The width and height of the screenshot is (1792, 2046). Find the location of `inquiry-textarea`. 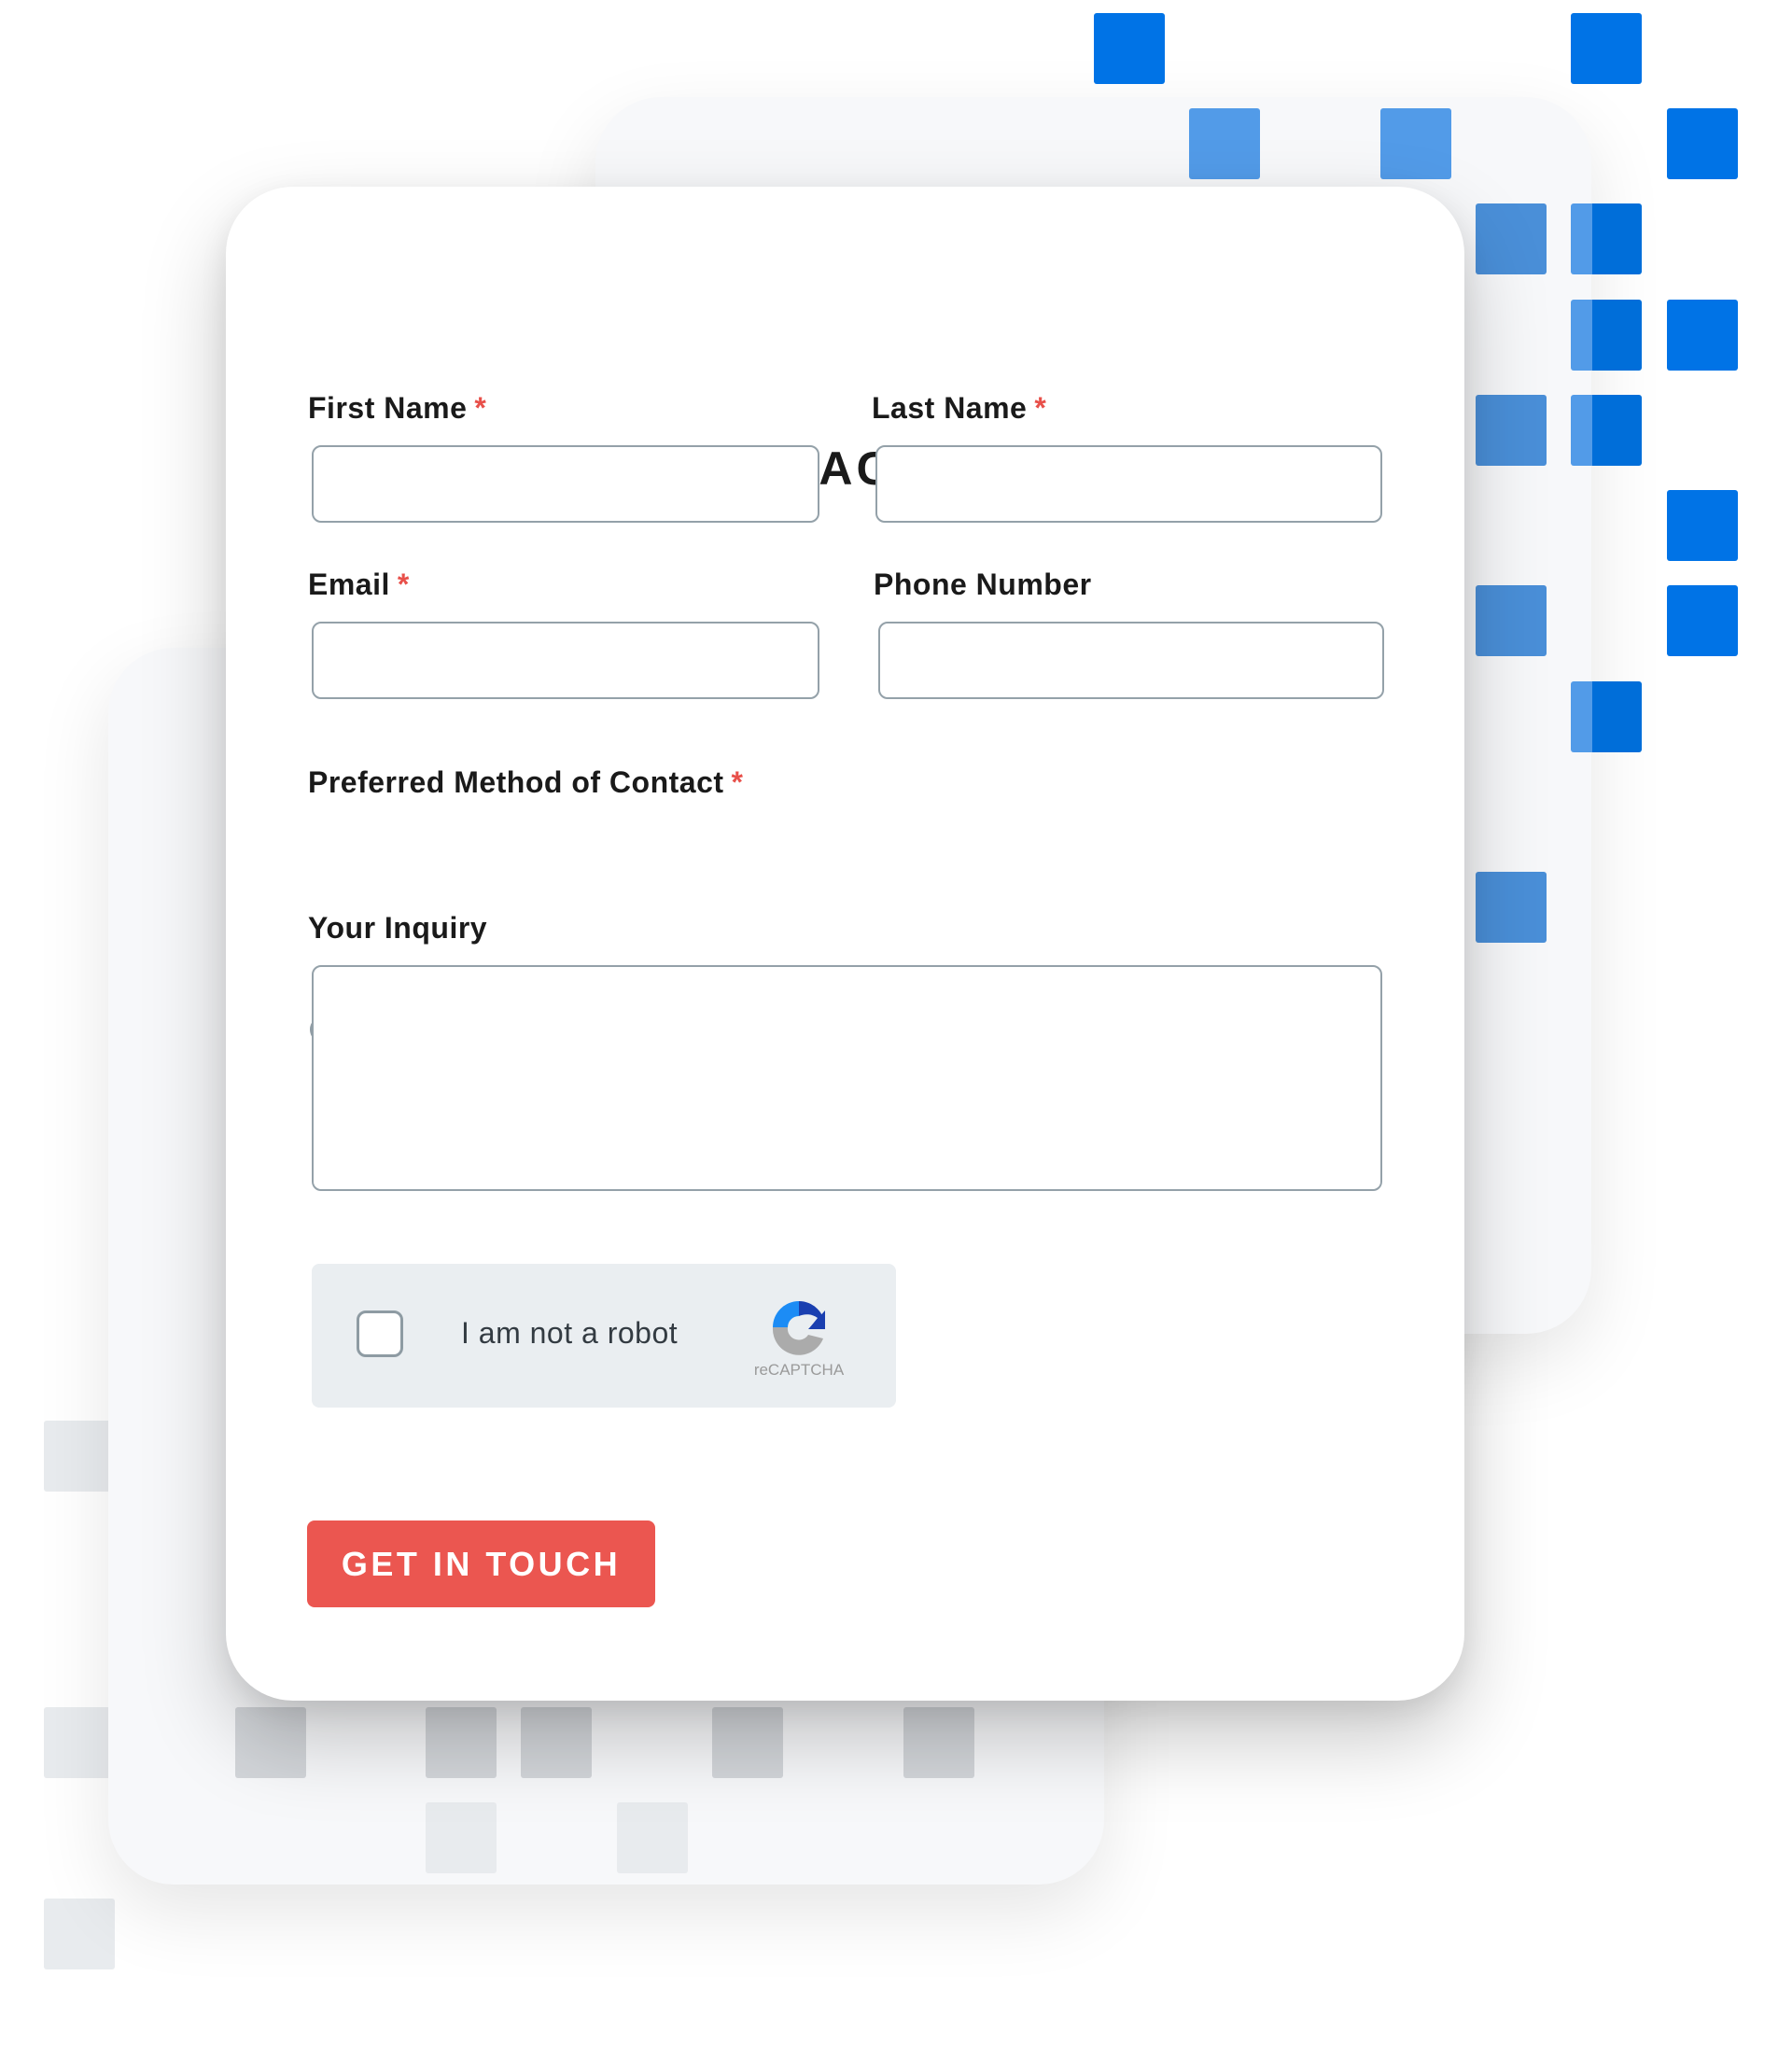

inquiry-textarea is located at coordinates (847, 1078).